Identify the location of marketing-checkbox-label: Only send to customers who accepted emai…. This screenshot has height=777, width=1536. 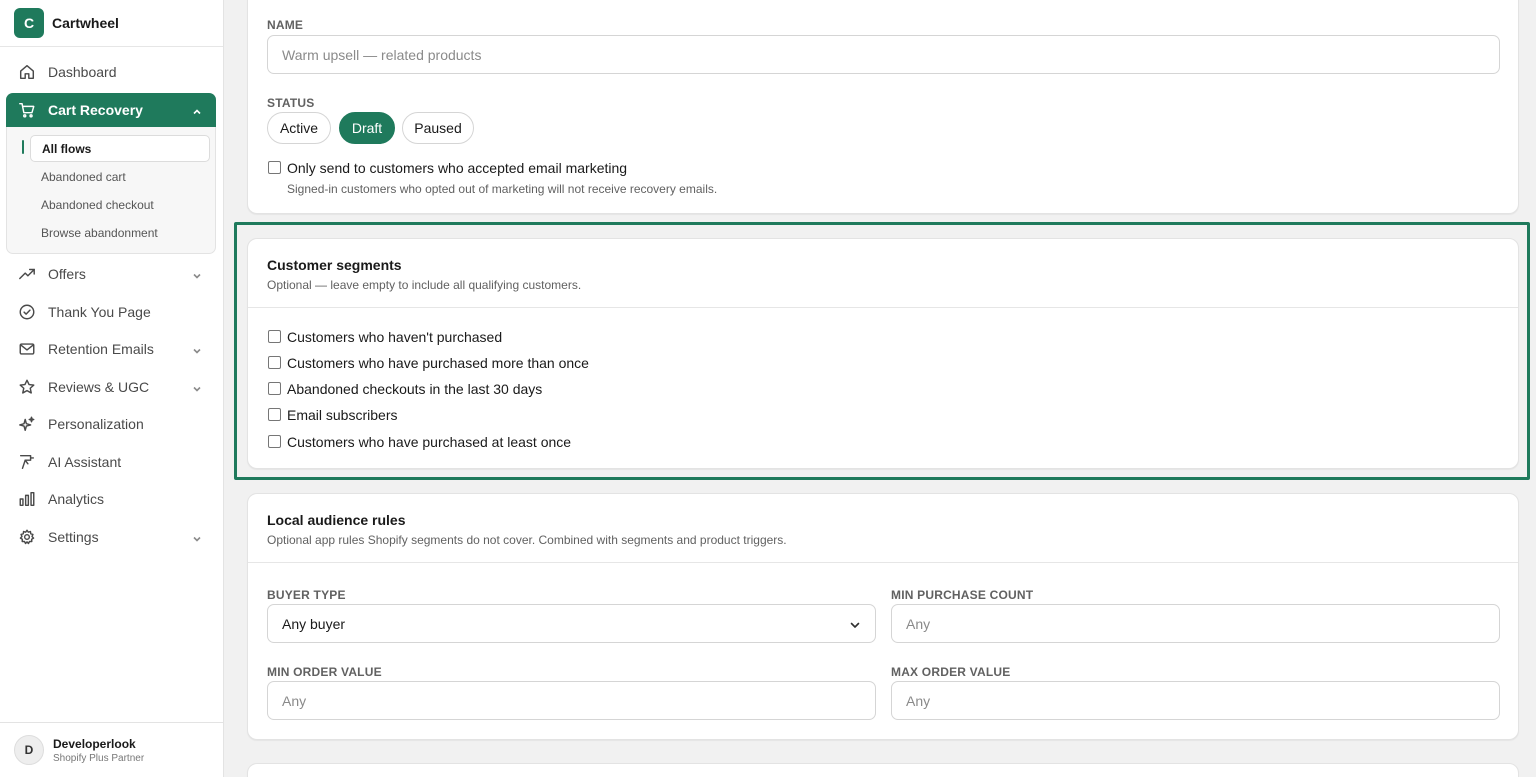
(457, 168).